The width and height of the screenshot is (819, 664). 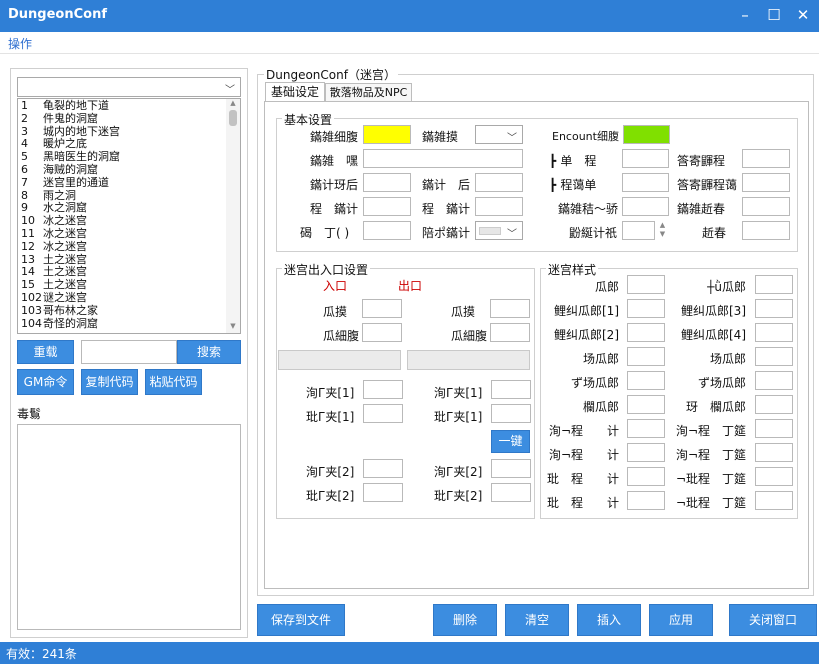 What do you see at coordinates (54, 208) in the screenshot?
I see `list-item: 9 水之洞窟` at bounding box center [54, 208].